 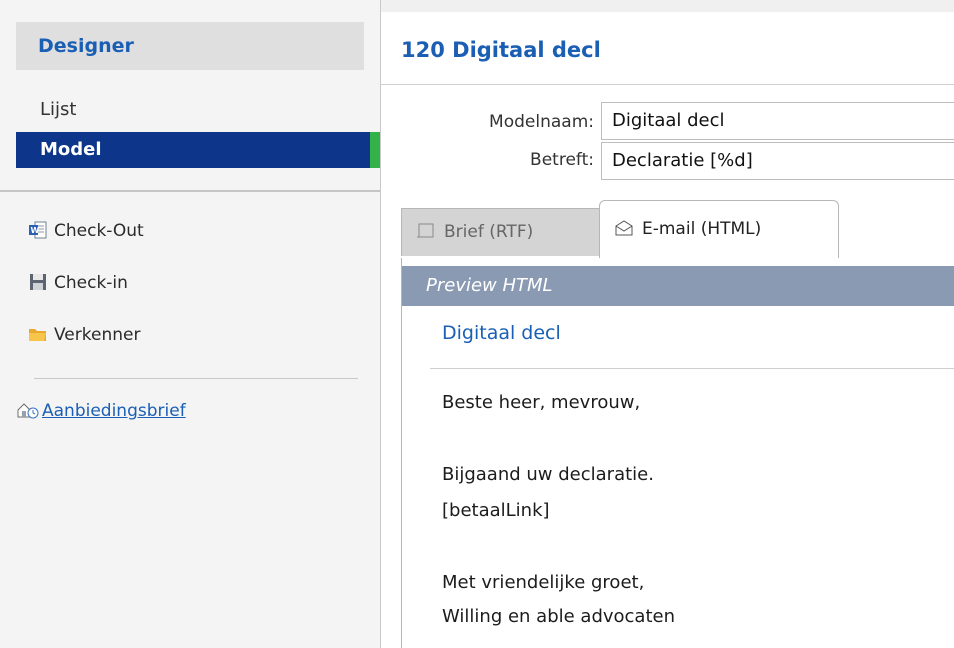 I want to click on preview-line: [betaalLink], so click(x=496, y=510).